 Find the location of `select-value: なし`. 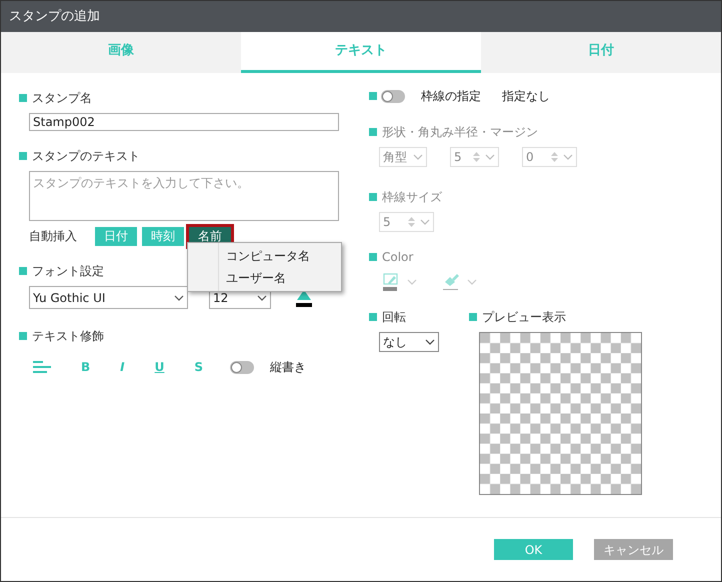

select-value: なし is located at coordinates (395, 342).